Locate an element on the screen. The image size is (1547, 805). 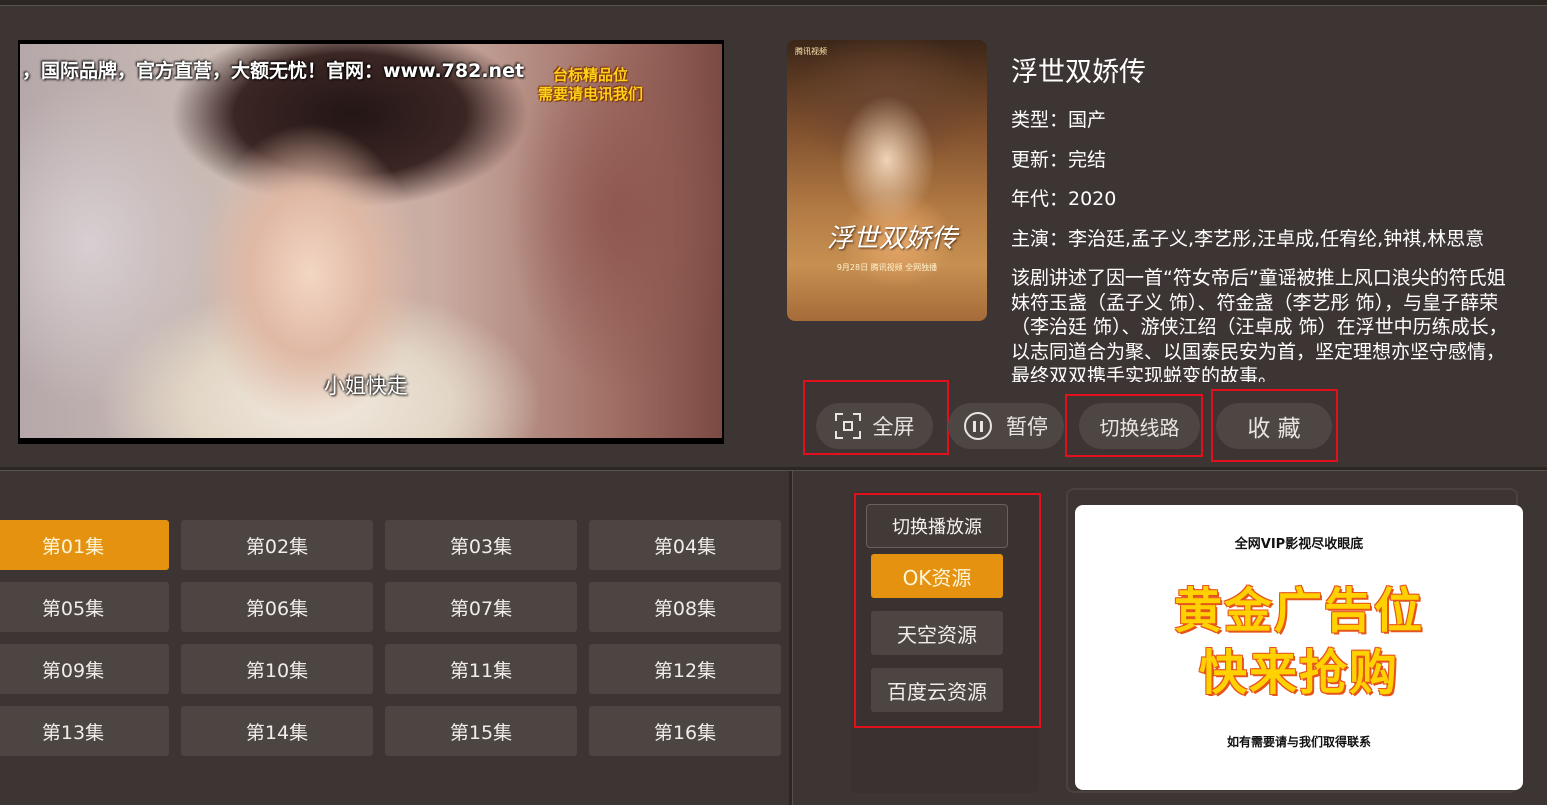
pause-label: 暂停 is located at coordinates (1027, 427).